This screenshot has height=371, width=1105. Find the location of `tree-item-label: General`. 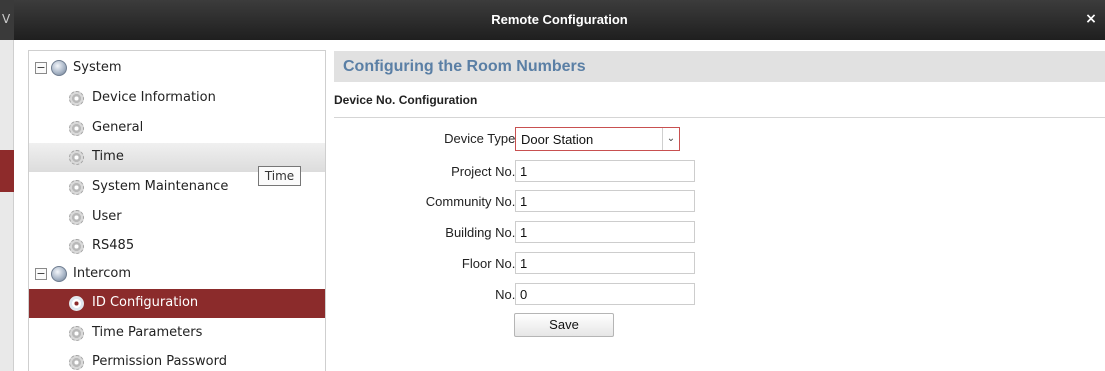

tree-item-label: General is located at coordinates (118, 127).